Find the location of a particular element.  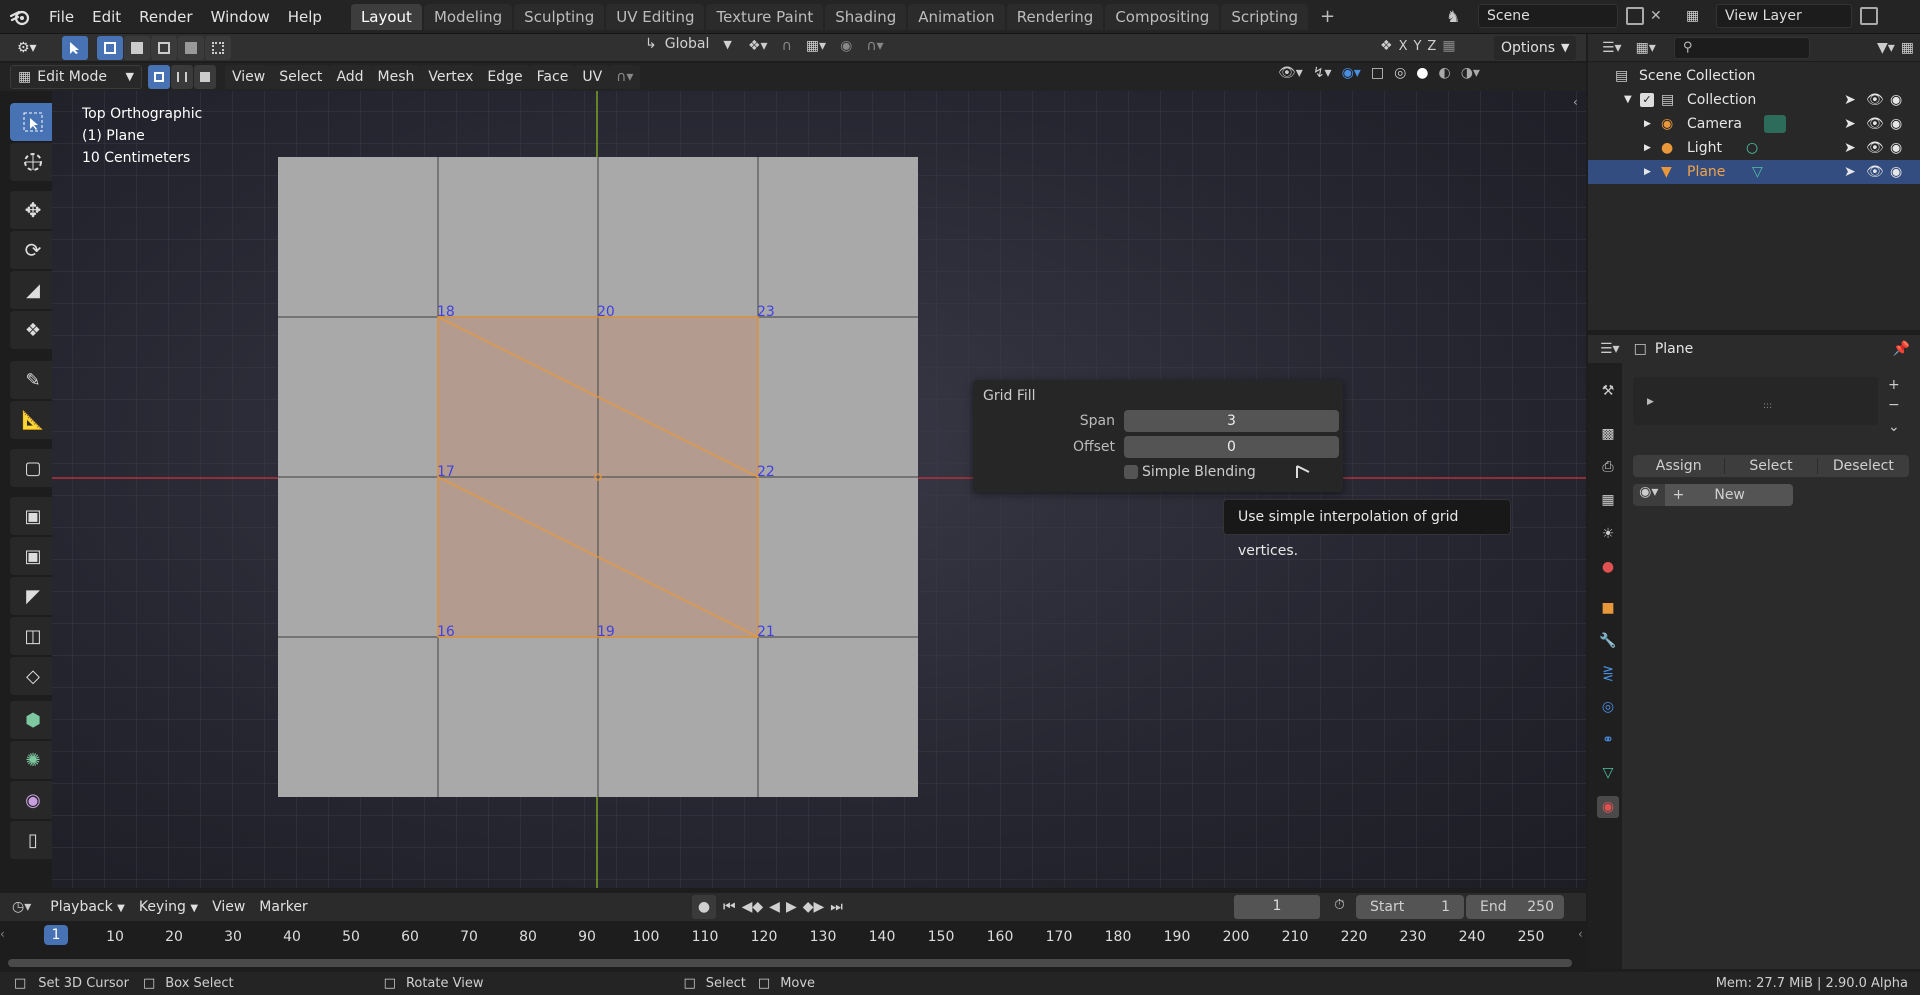

end-frame-field: End 250 is located at coordinates (1515, 907).